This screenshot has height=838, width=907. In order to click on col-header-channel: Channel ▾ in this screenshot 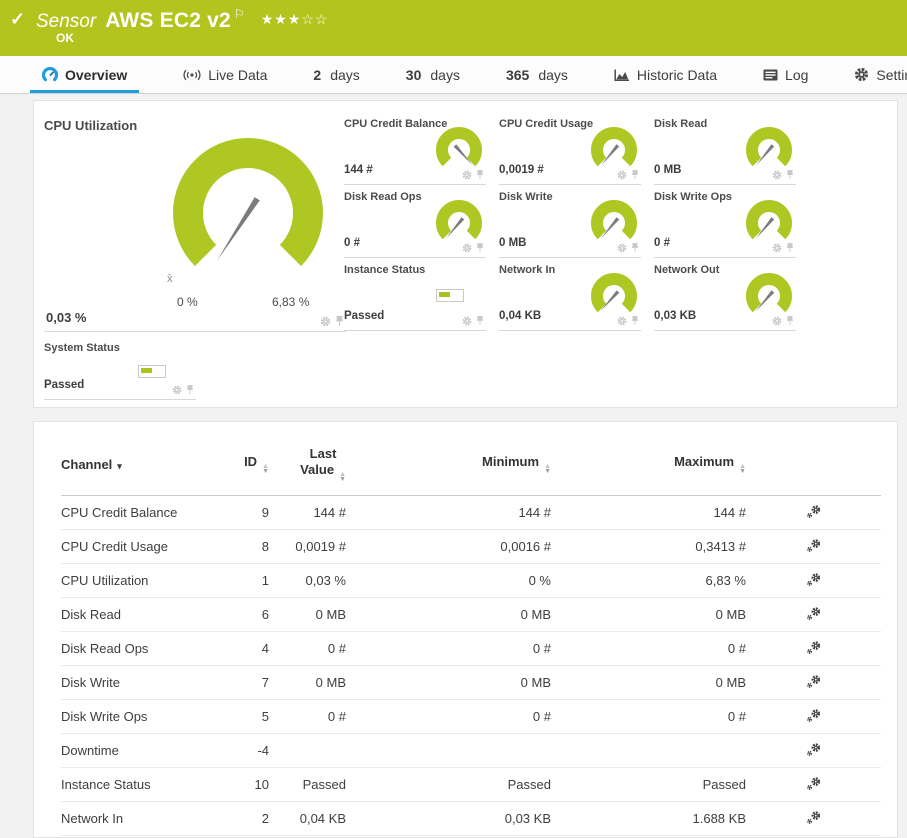, I will do `click(141, 459)`.